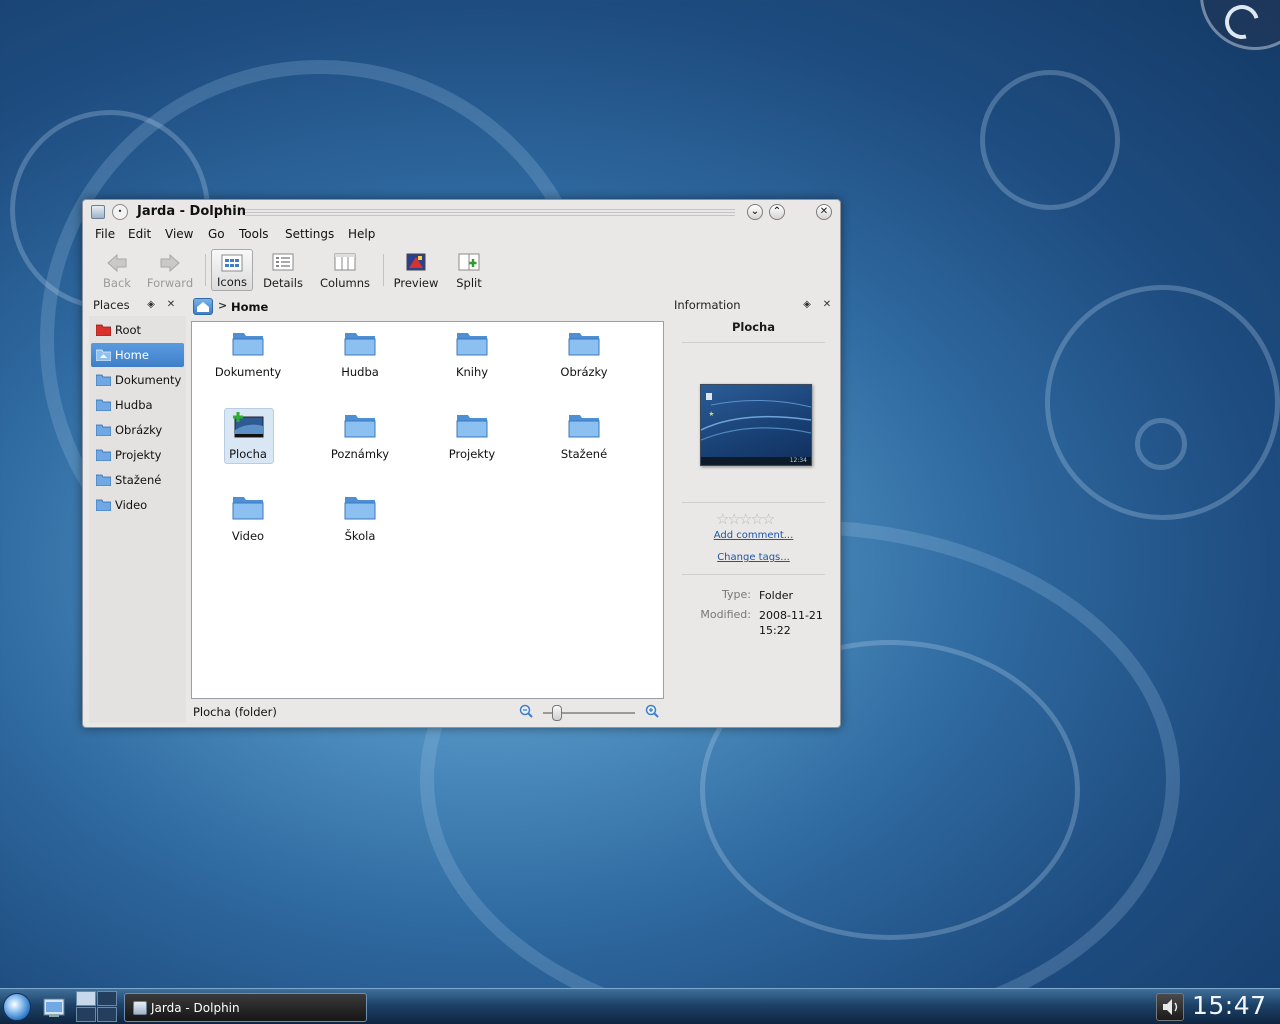 Image resolution: width=1280 pixels, height=1024 pixels. What do you see at coordinates (139, 234) in the screenshot?
I see `menu-edit: Edit` at bounding box center [139, 234].